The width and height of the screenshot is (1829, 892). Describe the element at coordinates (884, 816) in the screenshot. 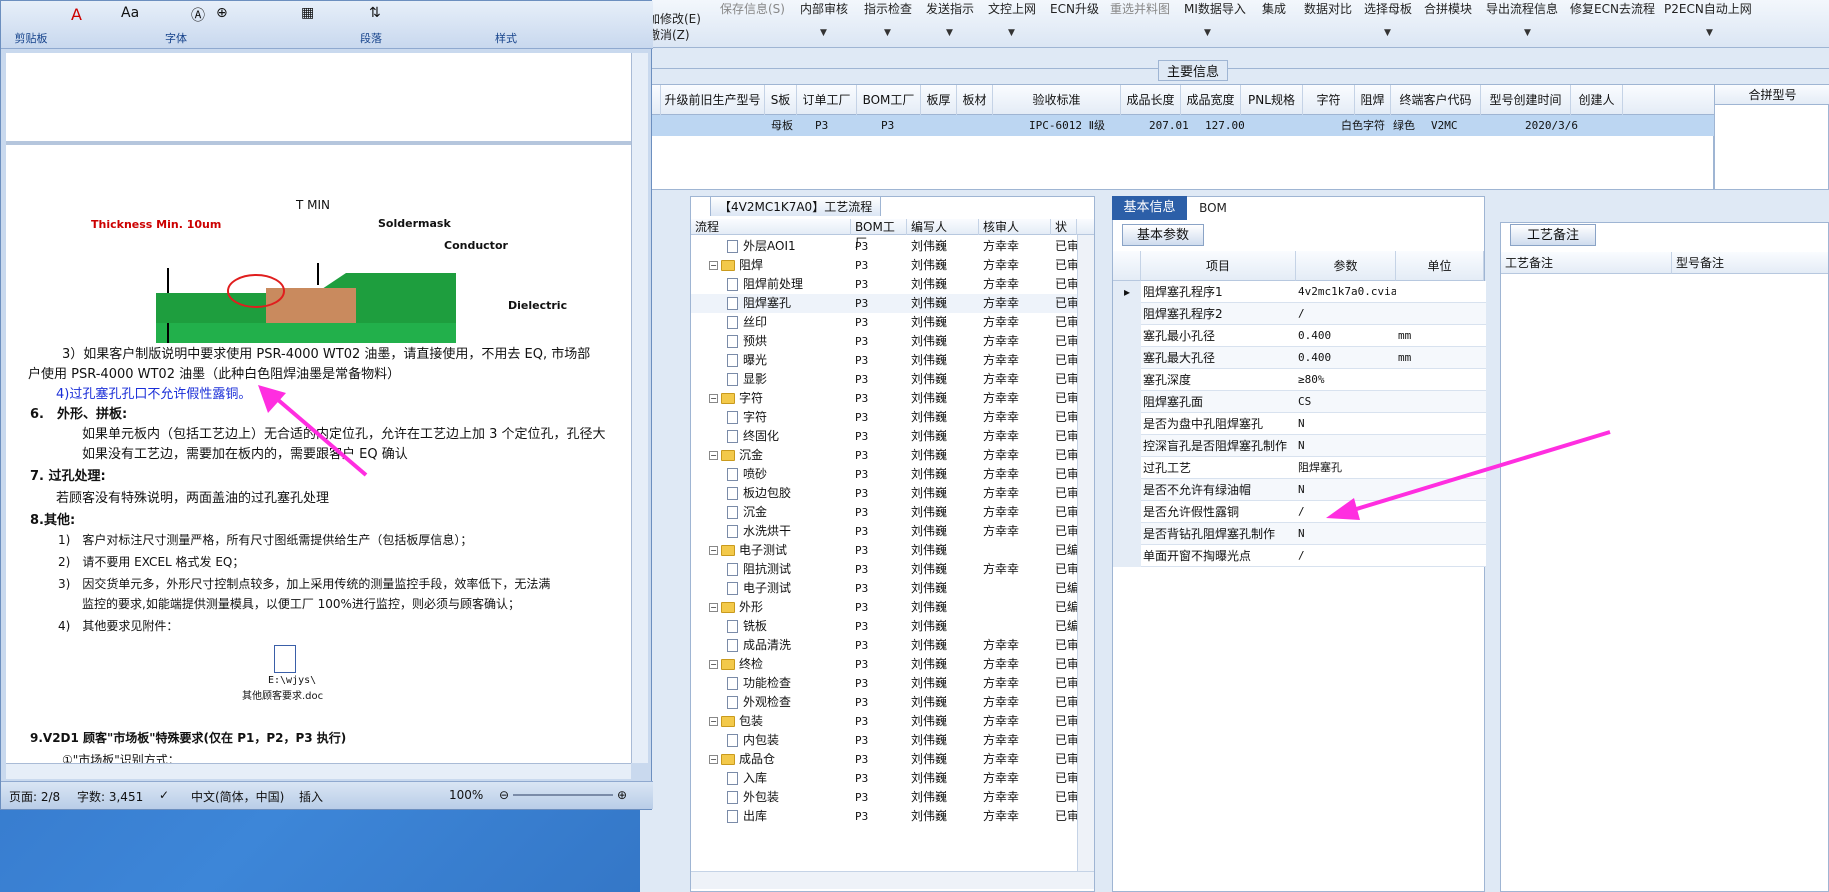

I see `list-item: 出库 P3 刘伟巍 方幸幸 已审核` at that location.